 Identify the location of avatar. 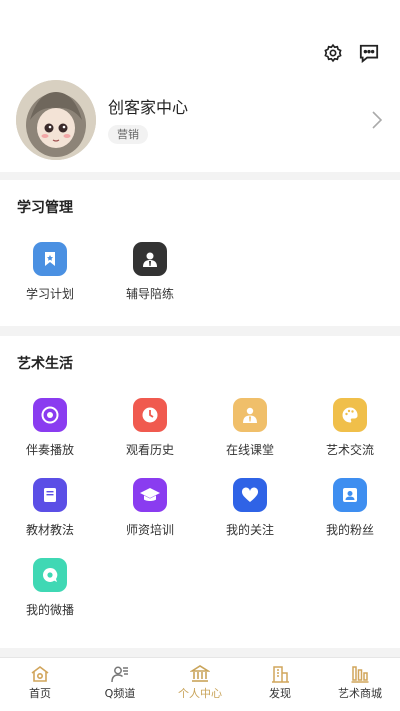
(56, 120).